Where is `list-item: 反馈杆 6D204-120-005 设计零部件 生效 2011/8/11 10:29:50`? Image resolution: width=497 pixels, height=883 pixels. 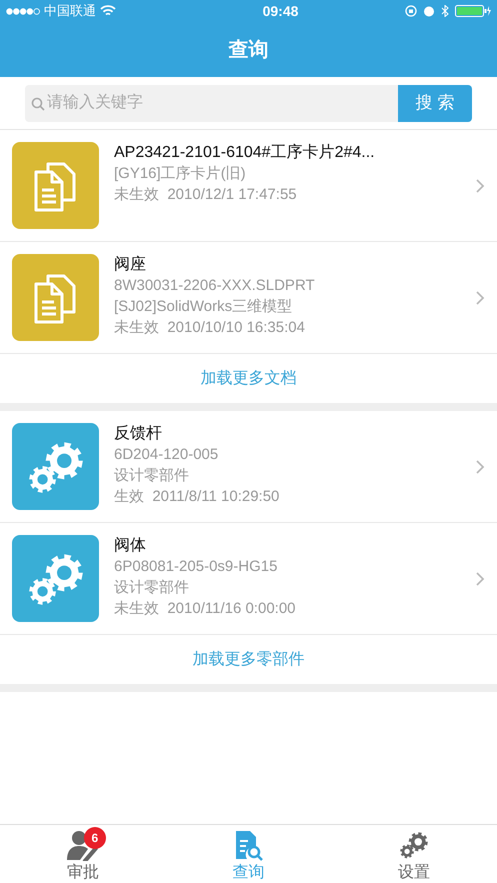
list-item: 反馈杆 6D204-120-005 设计零部件 生效 2011/8/11 10:29:50 is located at coordinates (248, 467).